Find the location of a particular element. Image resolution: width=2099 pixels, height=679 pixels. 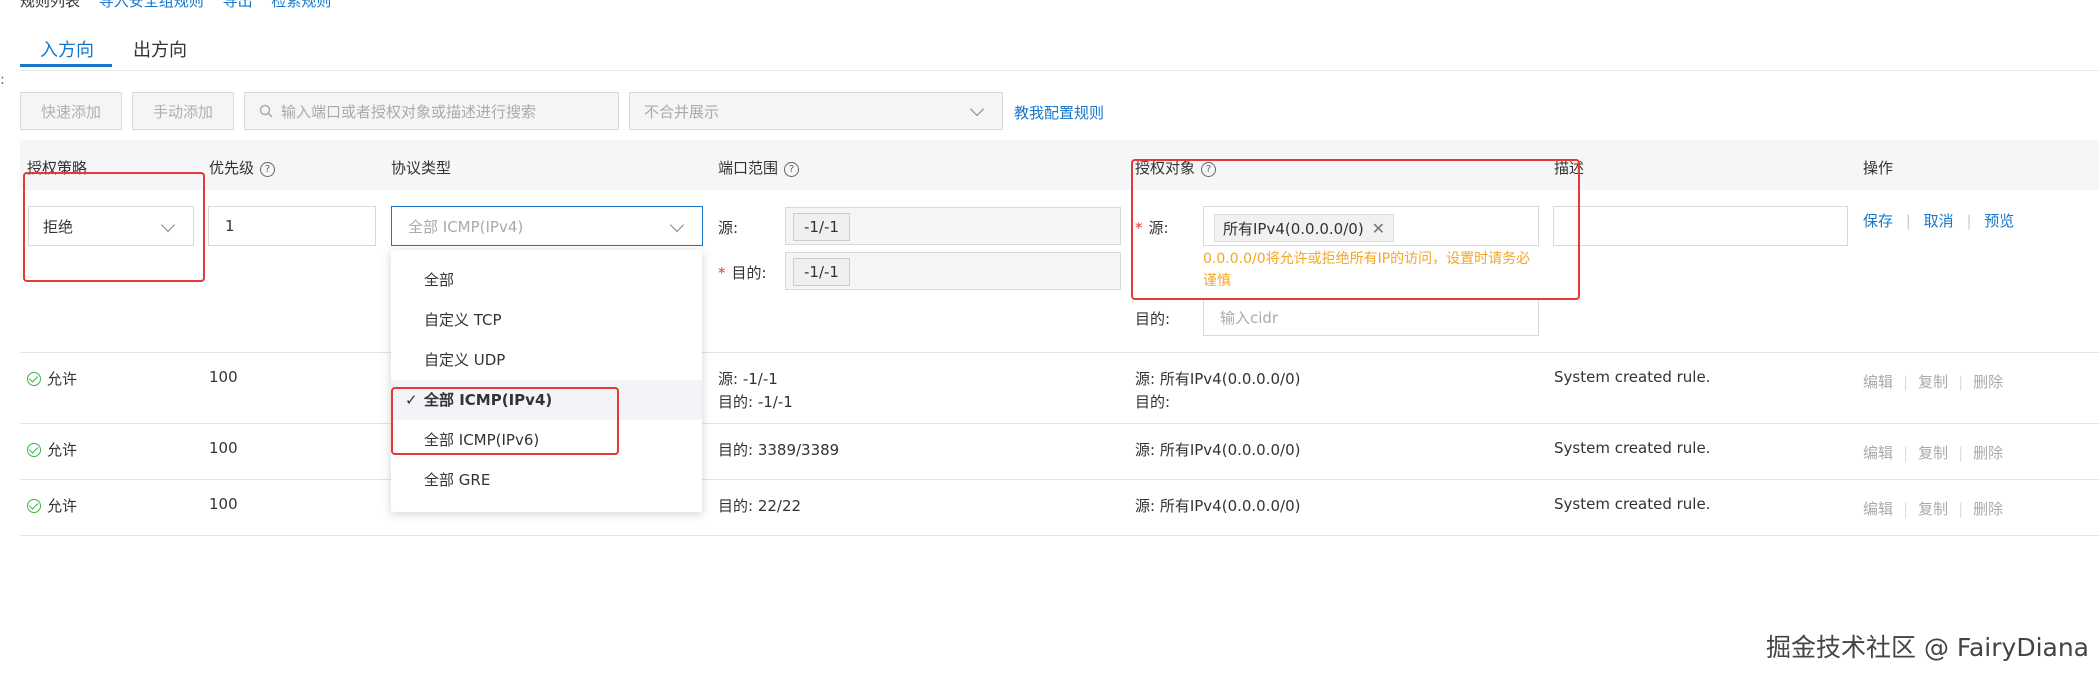

highlight-policy is located at coordinates (114, 227).